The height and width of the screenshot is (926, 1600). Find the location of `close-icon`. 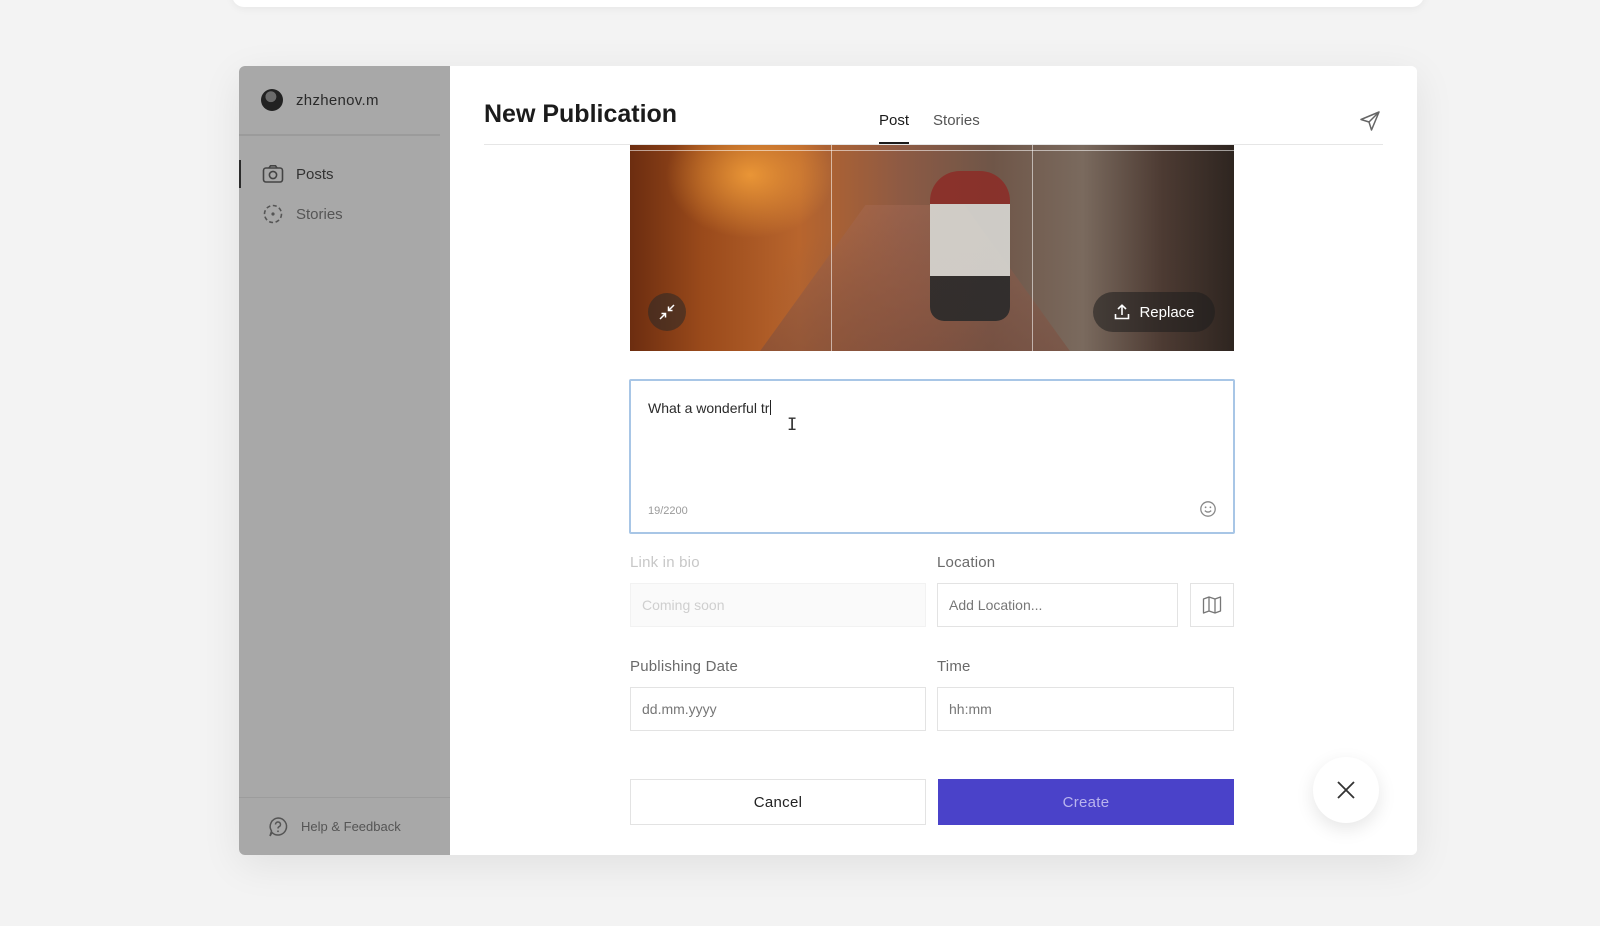

close-icon is located at coordinates (1346, 790).